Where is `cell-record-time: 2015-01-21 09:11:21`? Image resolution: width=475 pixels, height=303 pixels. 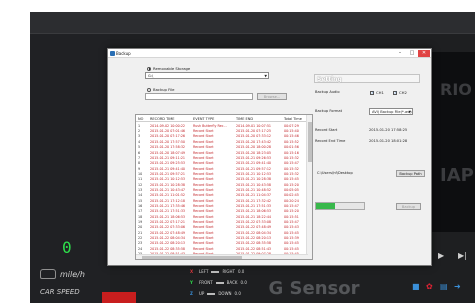
cell-record-time: 2015-01-21 09:11:21 is located at coordinates (168, 157).